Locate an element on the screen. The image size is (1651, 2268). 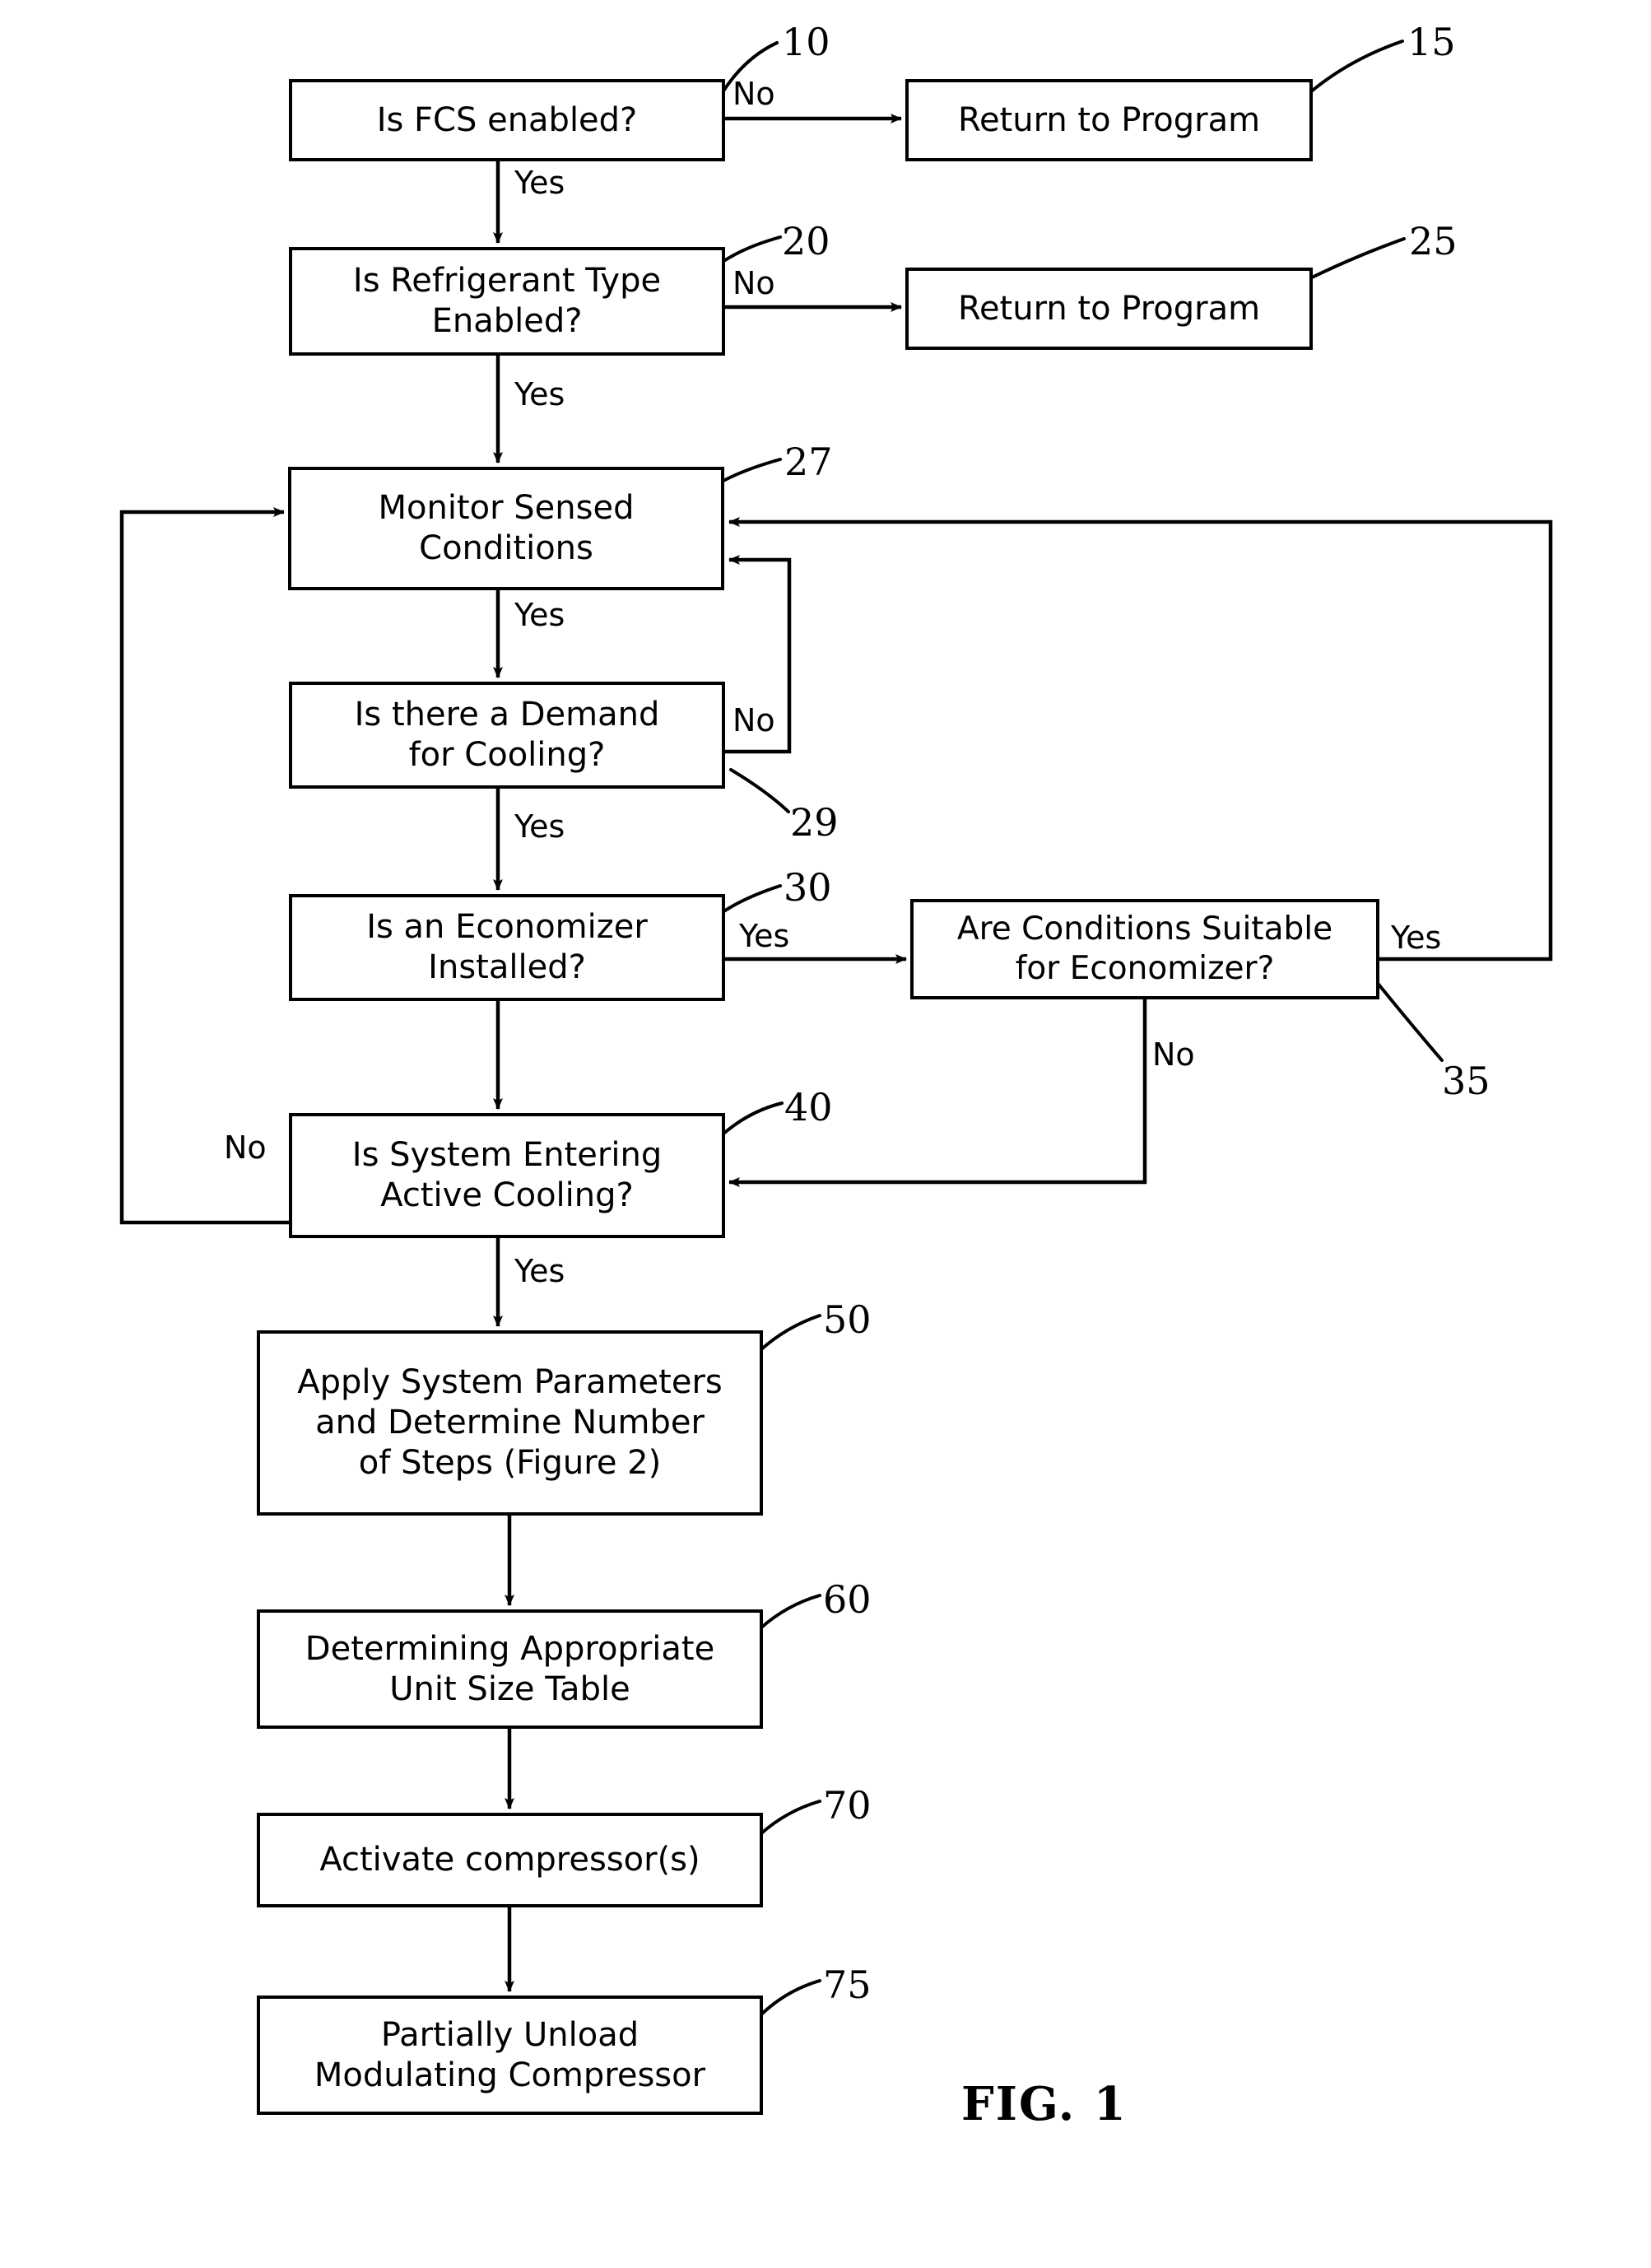
ref-numeral-70: 70 is located at coordinates (848, 1805).